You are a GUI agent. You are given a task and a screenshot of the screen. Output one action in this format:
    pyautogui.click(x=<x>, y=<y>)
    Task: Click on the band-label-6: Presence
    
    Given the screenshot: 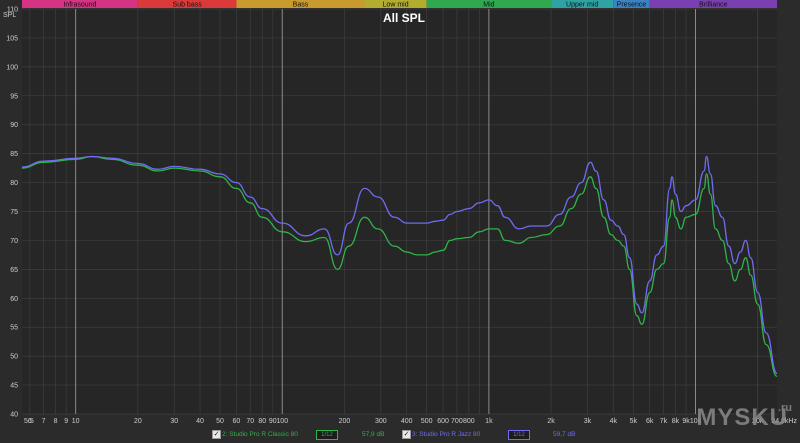 What is the action you would take?
    pyautogui.click(x=632, y=4)
    